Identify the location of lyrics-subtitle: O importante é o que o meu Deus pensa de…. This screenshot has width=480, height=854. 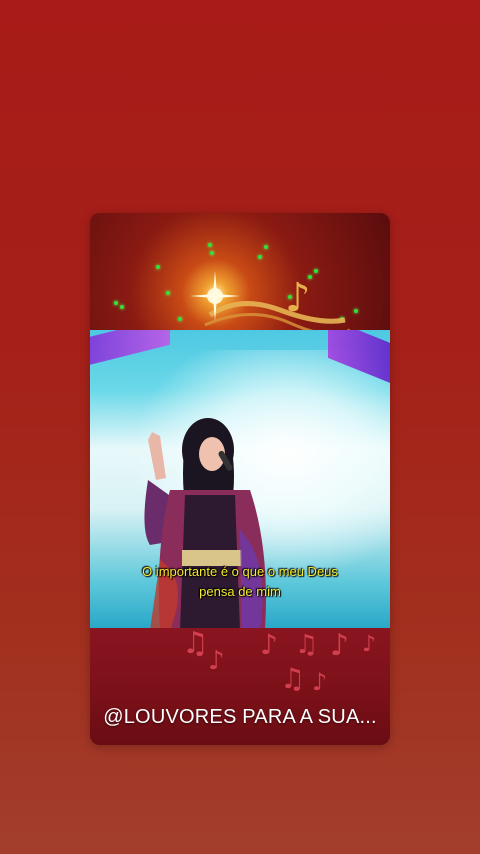
(240, 582).